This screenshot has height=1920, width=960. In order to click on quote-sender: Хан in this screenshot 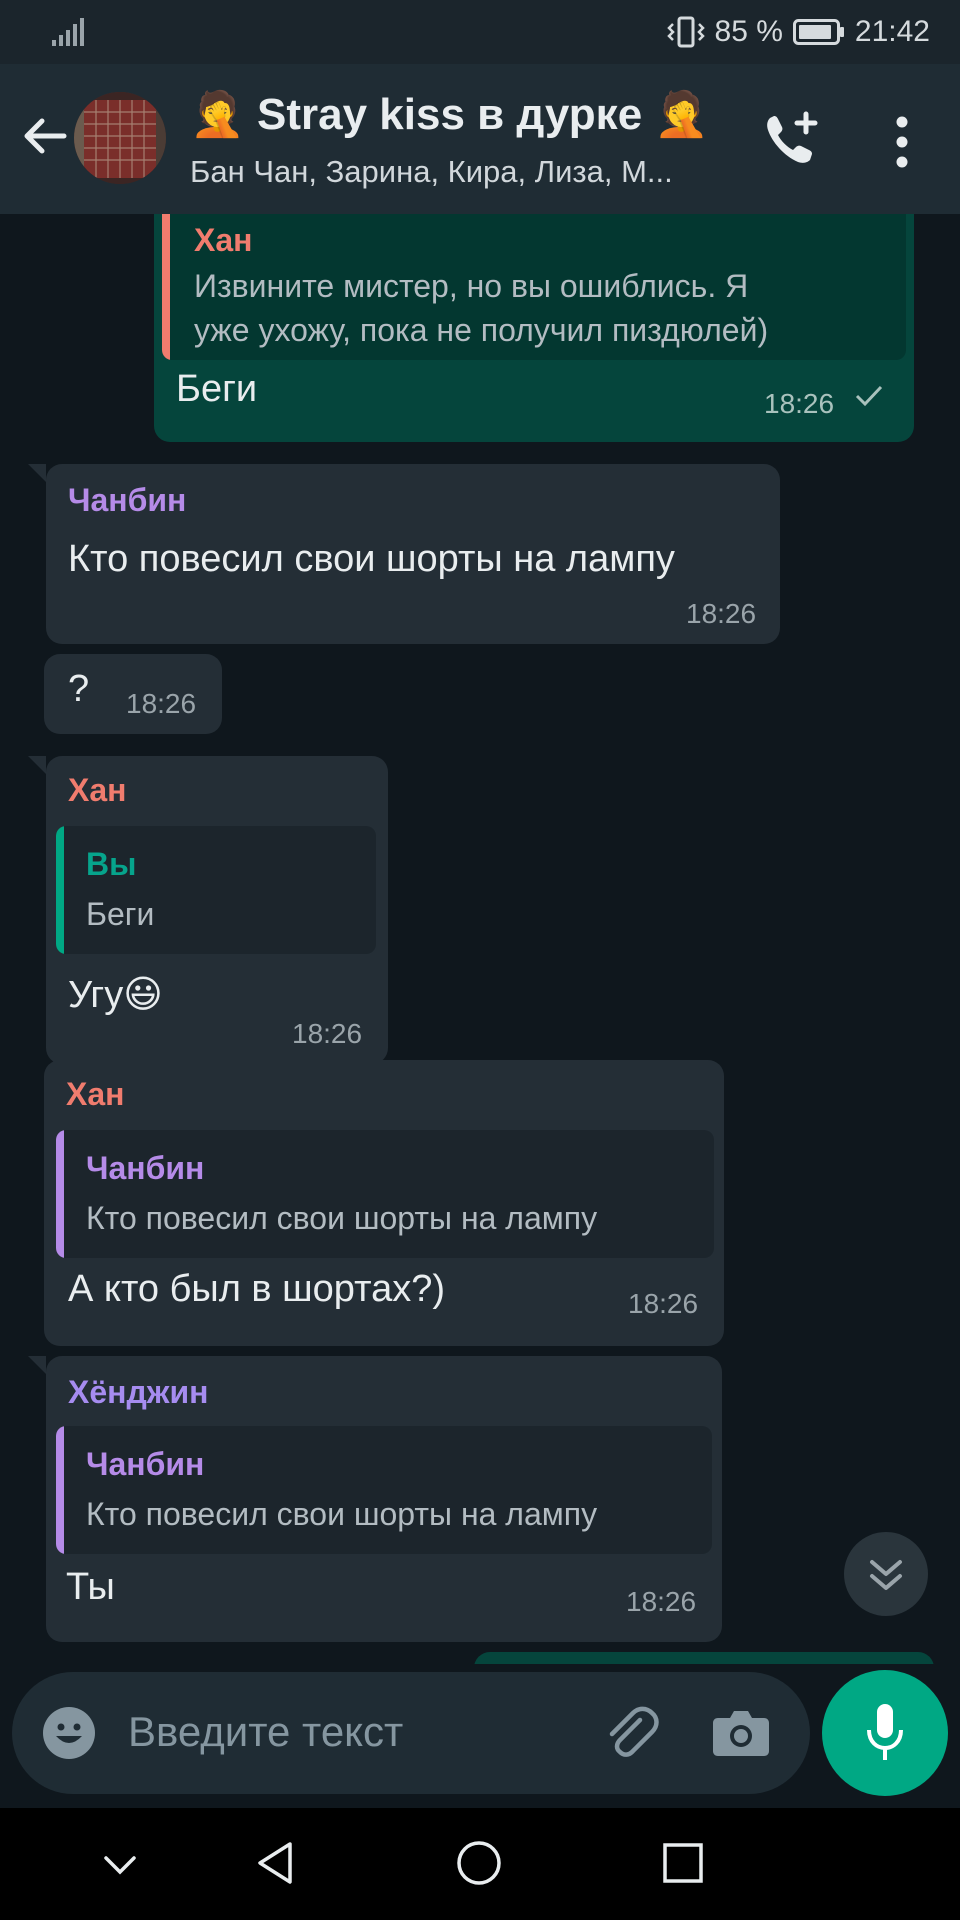, I will do `click(223, 240)`.